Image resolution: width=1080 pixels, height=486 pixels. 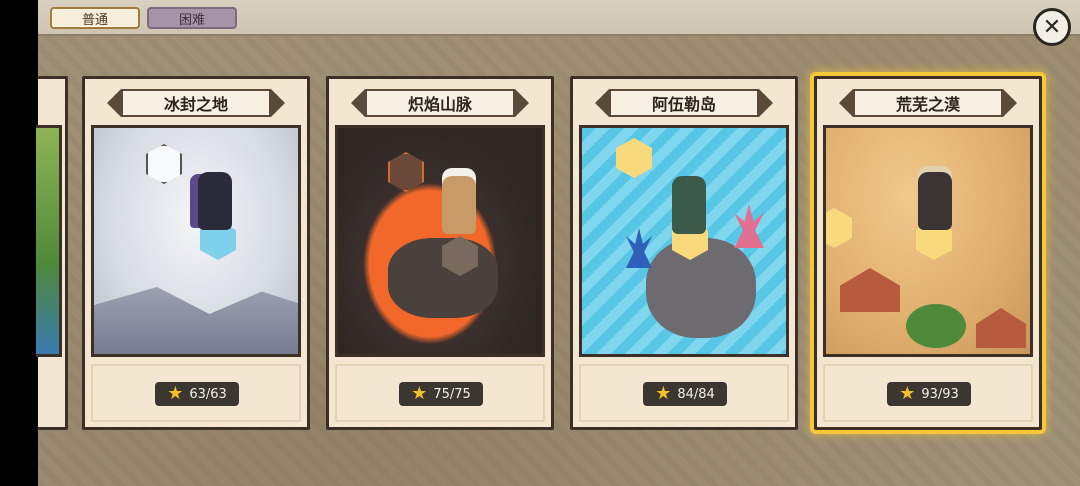 What do you see at coordinates (928, 103) in the screenshot?
I see `card-title: 荒芜之漠` at bounding box center [928, 103].